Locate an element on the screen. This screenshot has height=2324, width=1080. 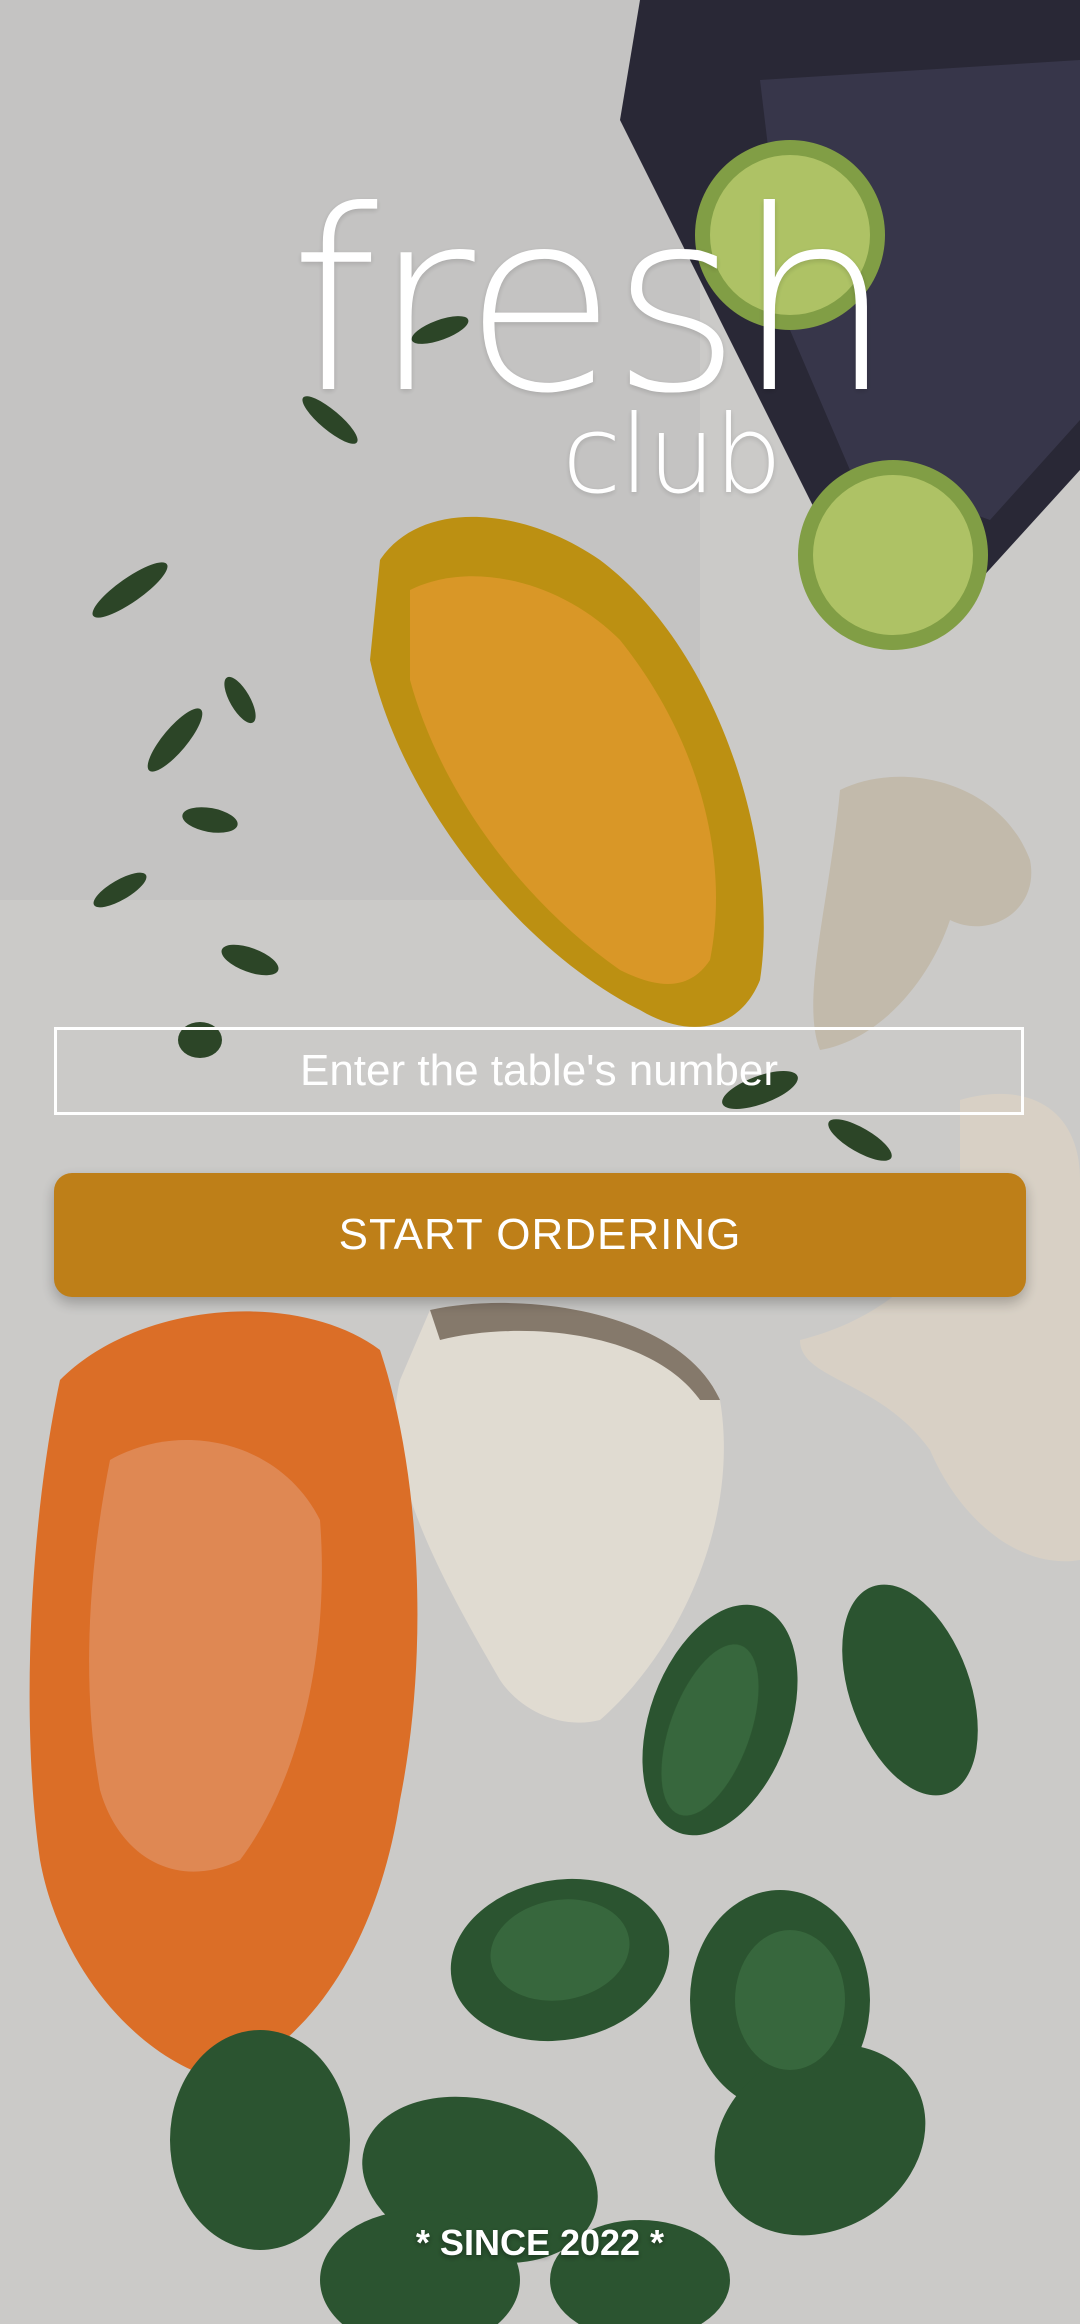
logo-word-club: club is located at coordinates (672, 455).